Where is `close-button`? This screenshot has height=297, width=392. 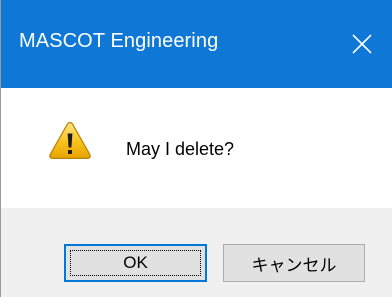 close-button is located at coordinates (362, 44).